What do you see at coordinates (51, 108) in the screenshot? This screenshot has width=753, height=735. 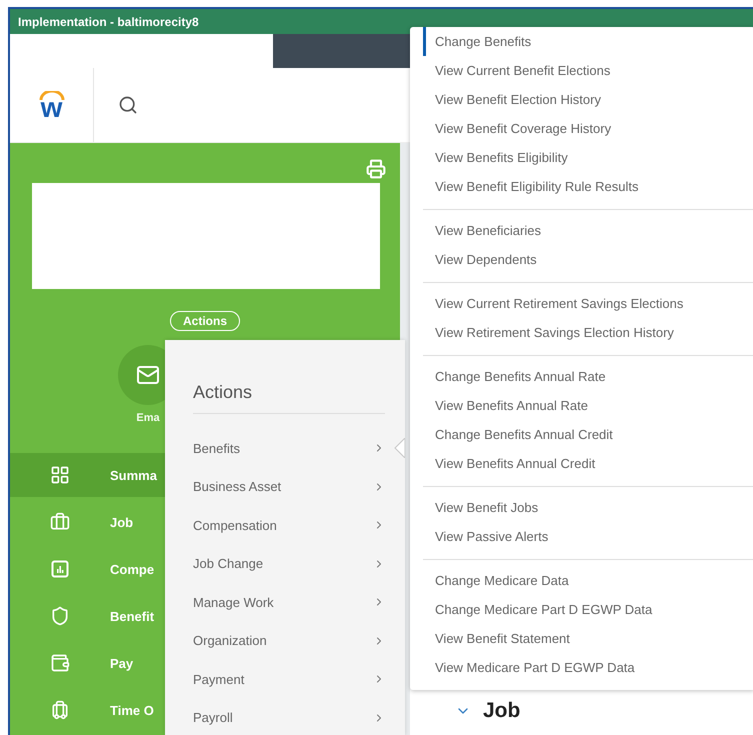 I see `logo-letter: w` at bounding box center [51, 108].